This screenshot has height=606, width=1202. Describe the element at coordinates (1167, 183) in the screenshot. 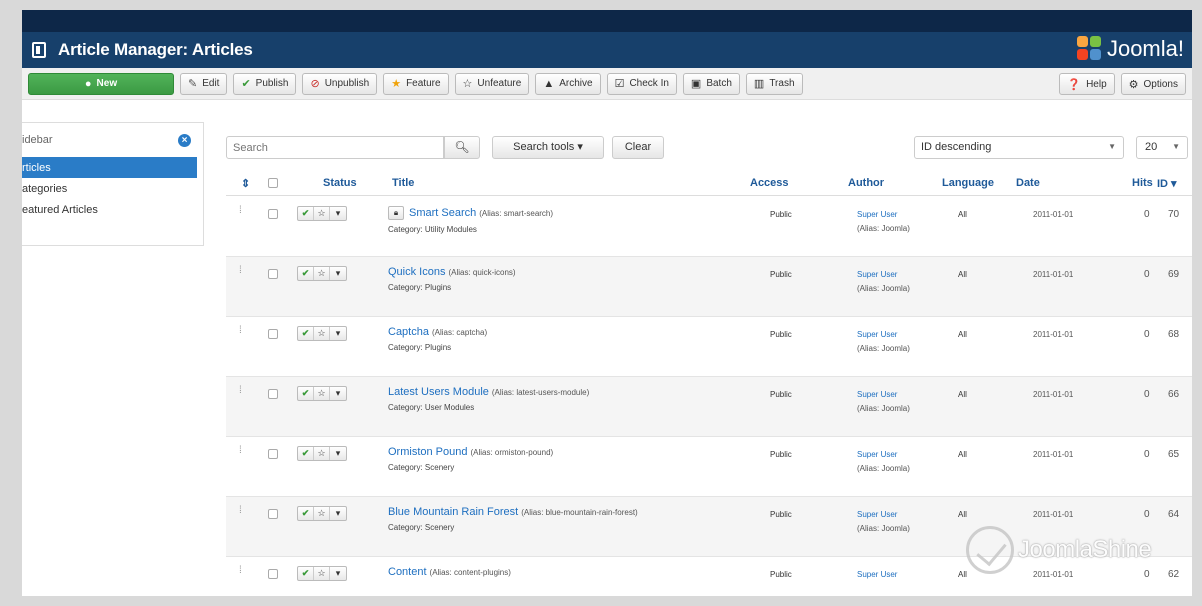

I see `column-id: ID ▾` at that location.